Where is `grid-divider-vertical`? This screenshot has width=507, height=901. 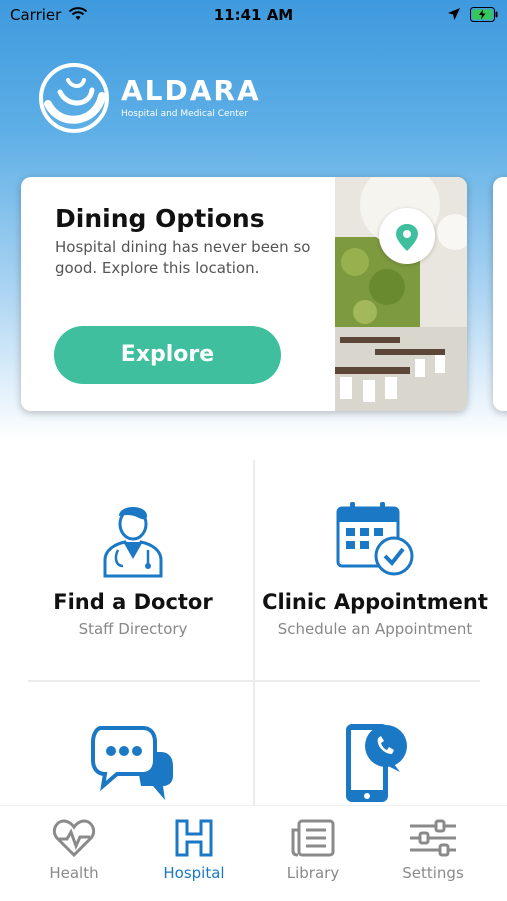 grid-divider-vertical is located at coordinates (254, 632).